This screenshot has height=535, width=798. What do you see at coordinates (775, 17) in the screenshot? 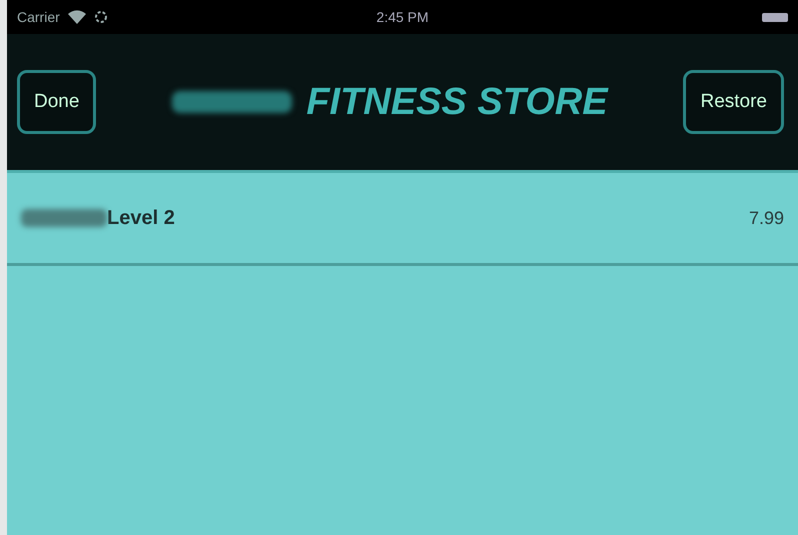
I see `battery-icon` at bounding box center [775, 17].